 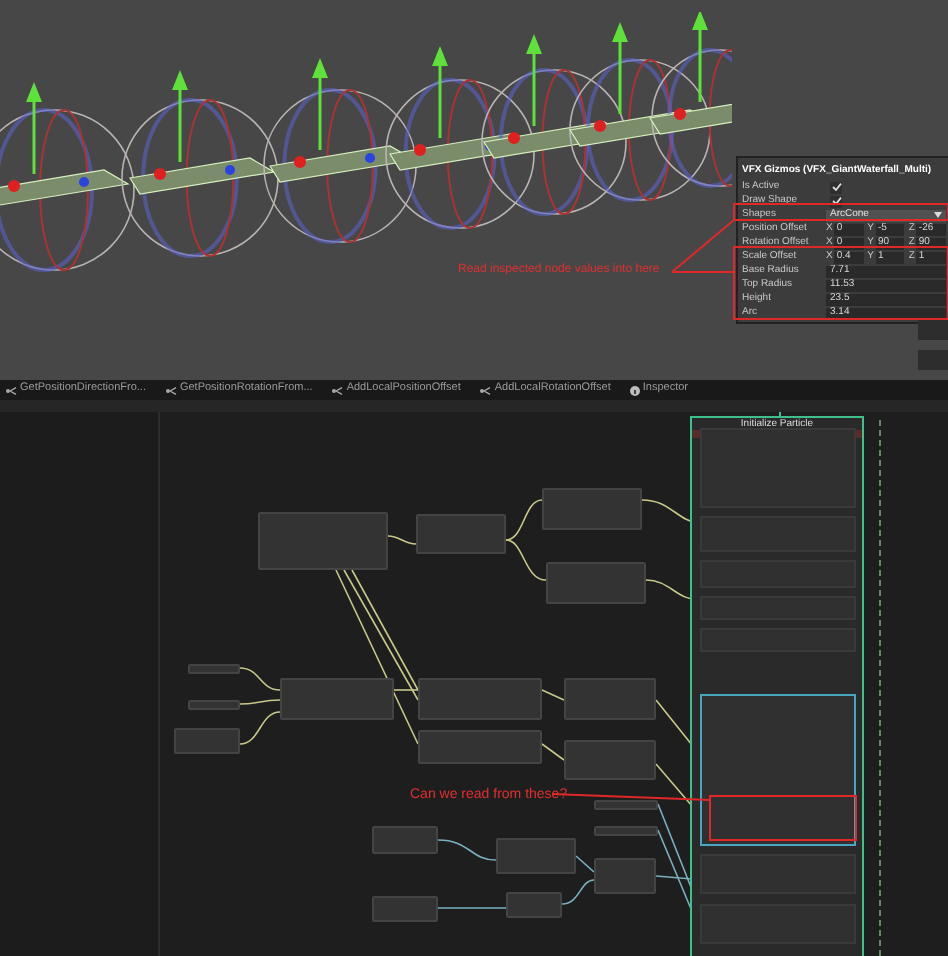 I want to click on leader-line, so click(x=703, y=246).